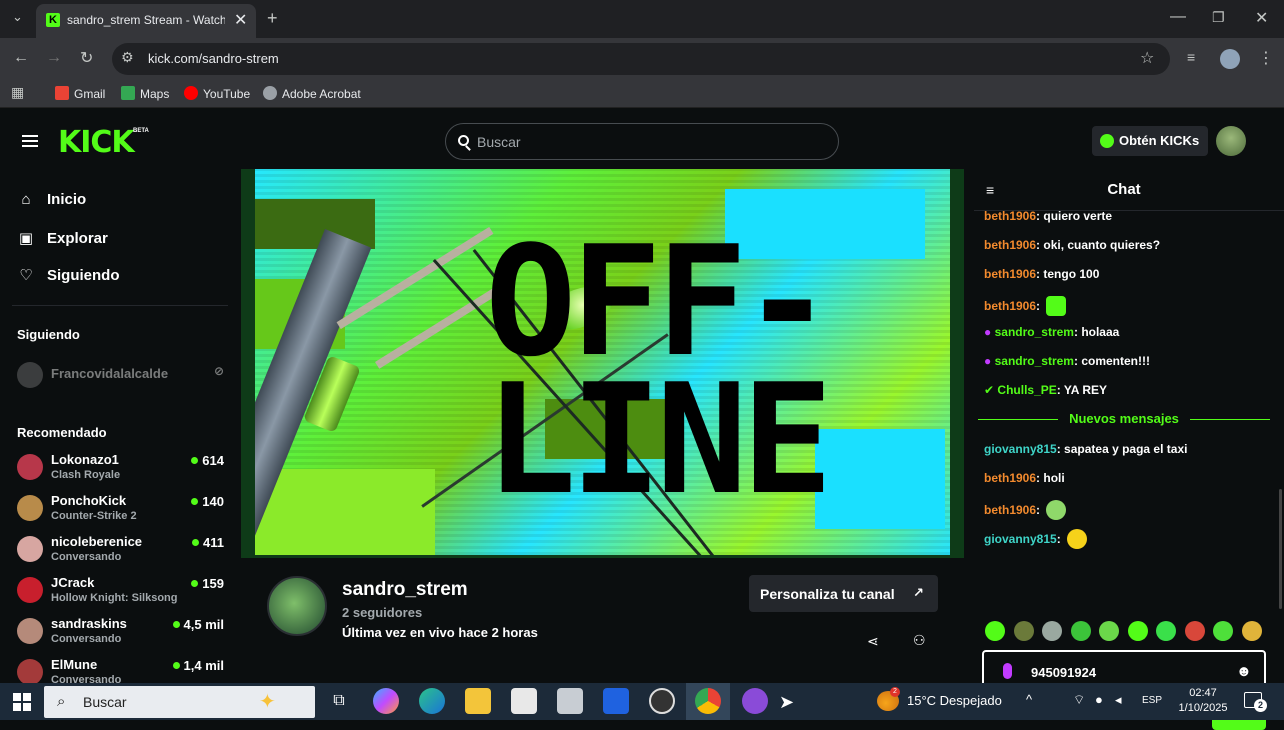 This screenshot has height=730, width=1284. Describe the element at coordinates (1231, 141) in the screenshot. I see `user-avatar` at that location.